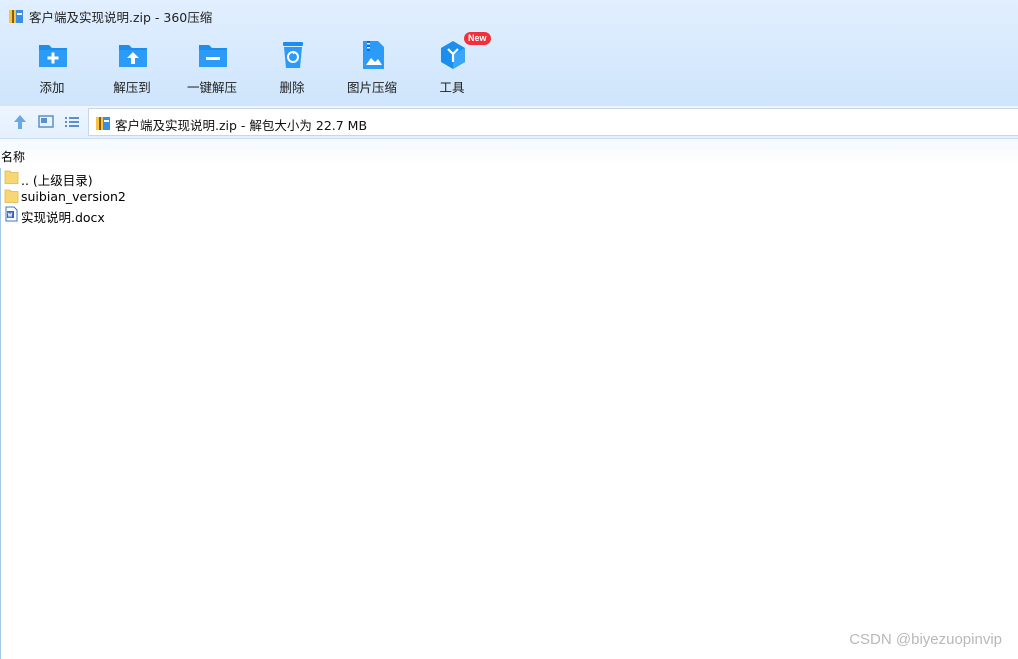  I want to click on recycle-bin-icon, so click(293, 55).